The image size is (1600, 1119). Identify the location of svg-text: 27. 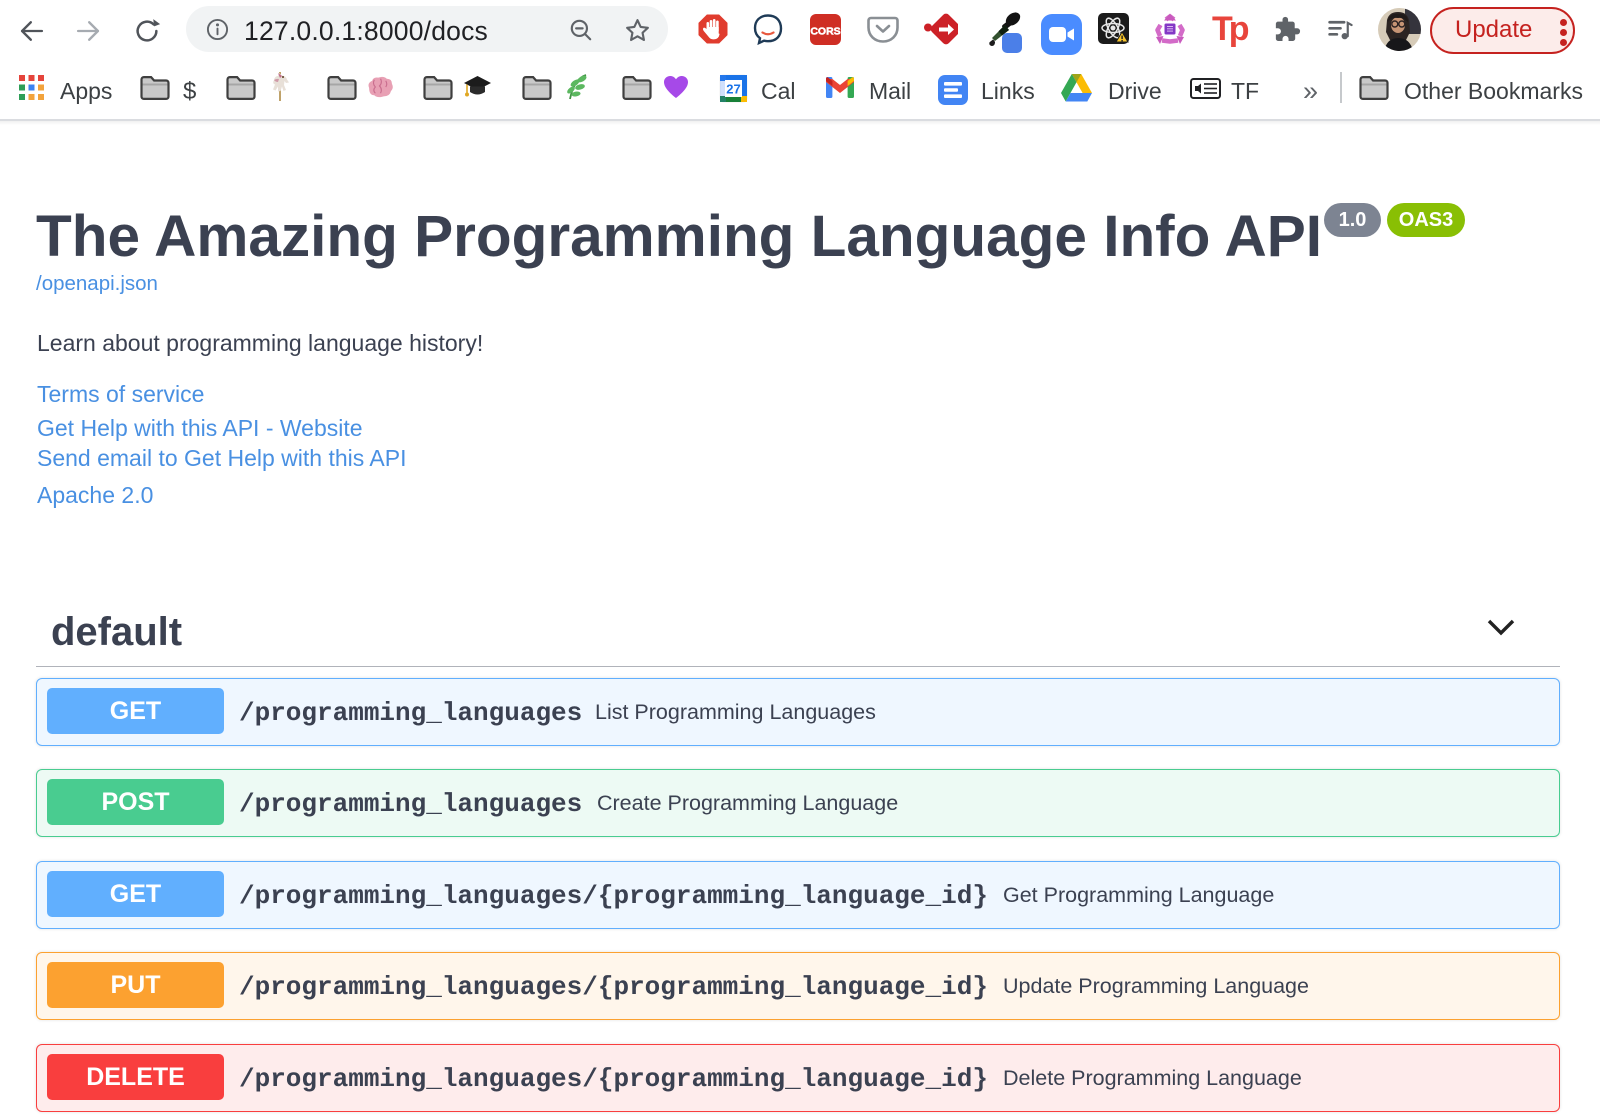
(733, 89).